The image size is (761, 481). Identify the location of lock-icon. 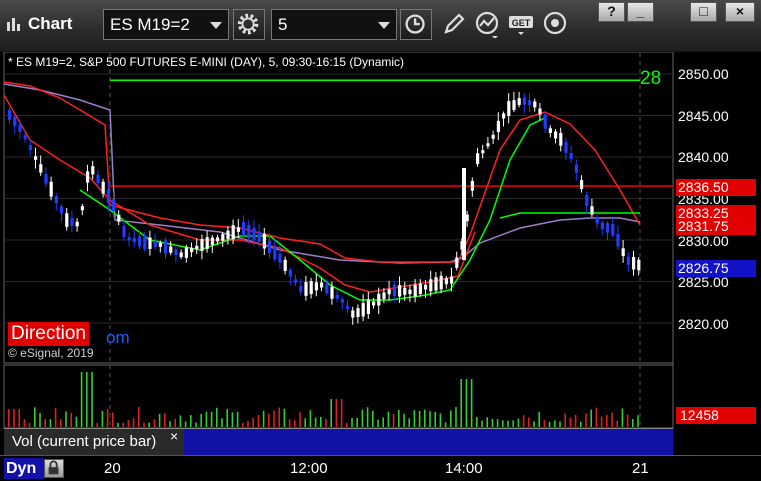
(54, 468).